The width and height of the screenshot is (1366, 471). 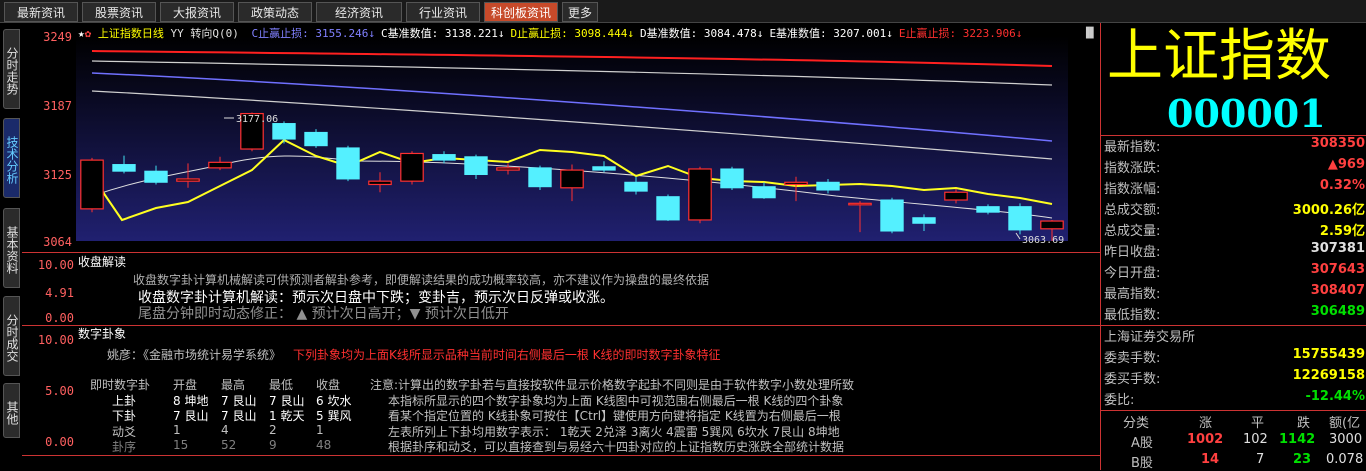 What do you see at coordinates (1150, 337) in the screenshot?
I see `exchange-name: 上海证券交易所` at bounding box center [1150, 337].